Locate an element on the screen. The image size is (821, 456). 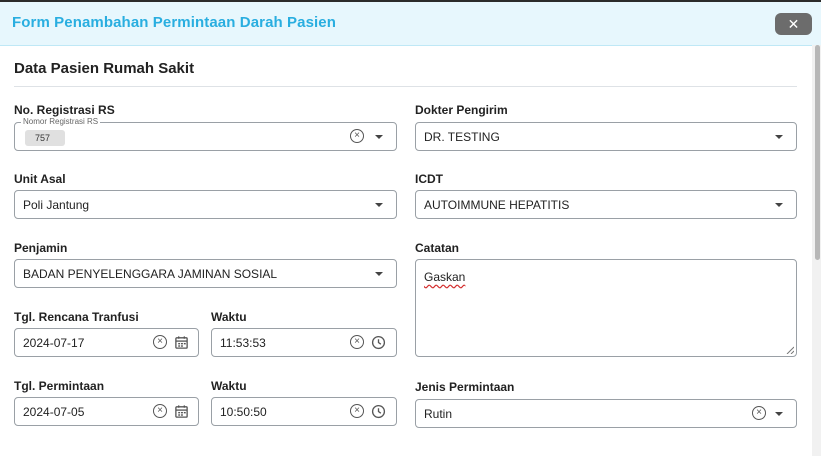
section-divider is located at coordinates (405, 86).